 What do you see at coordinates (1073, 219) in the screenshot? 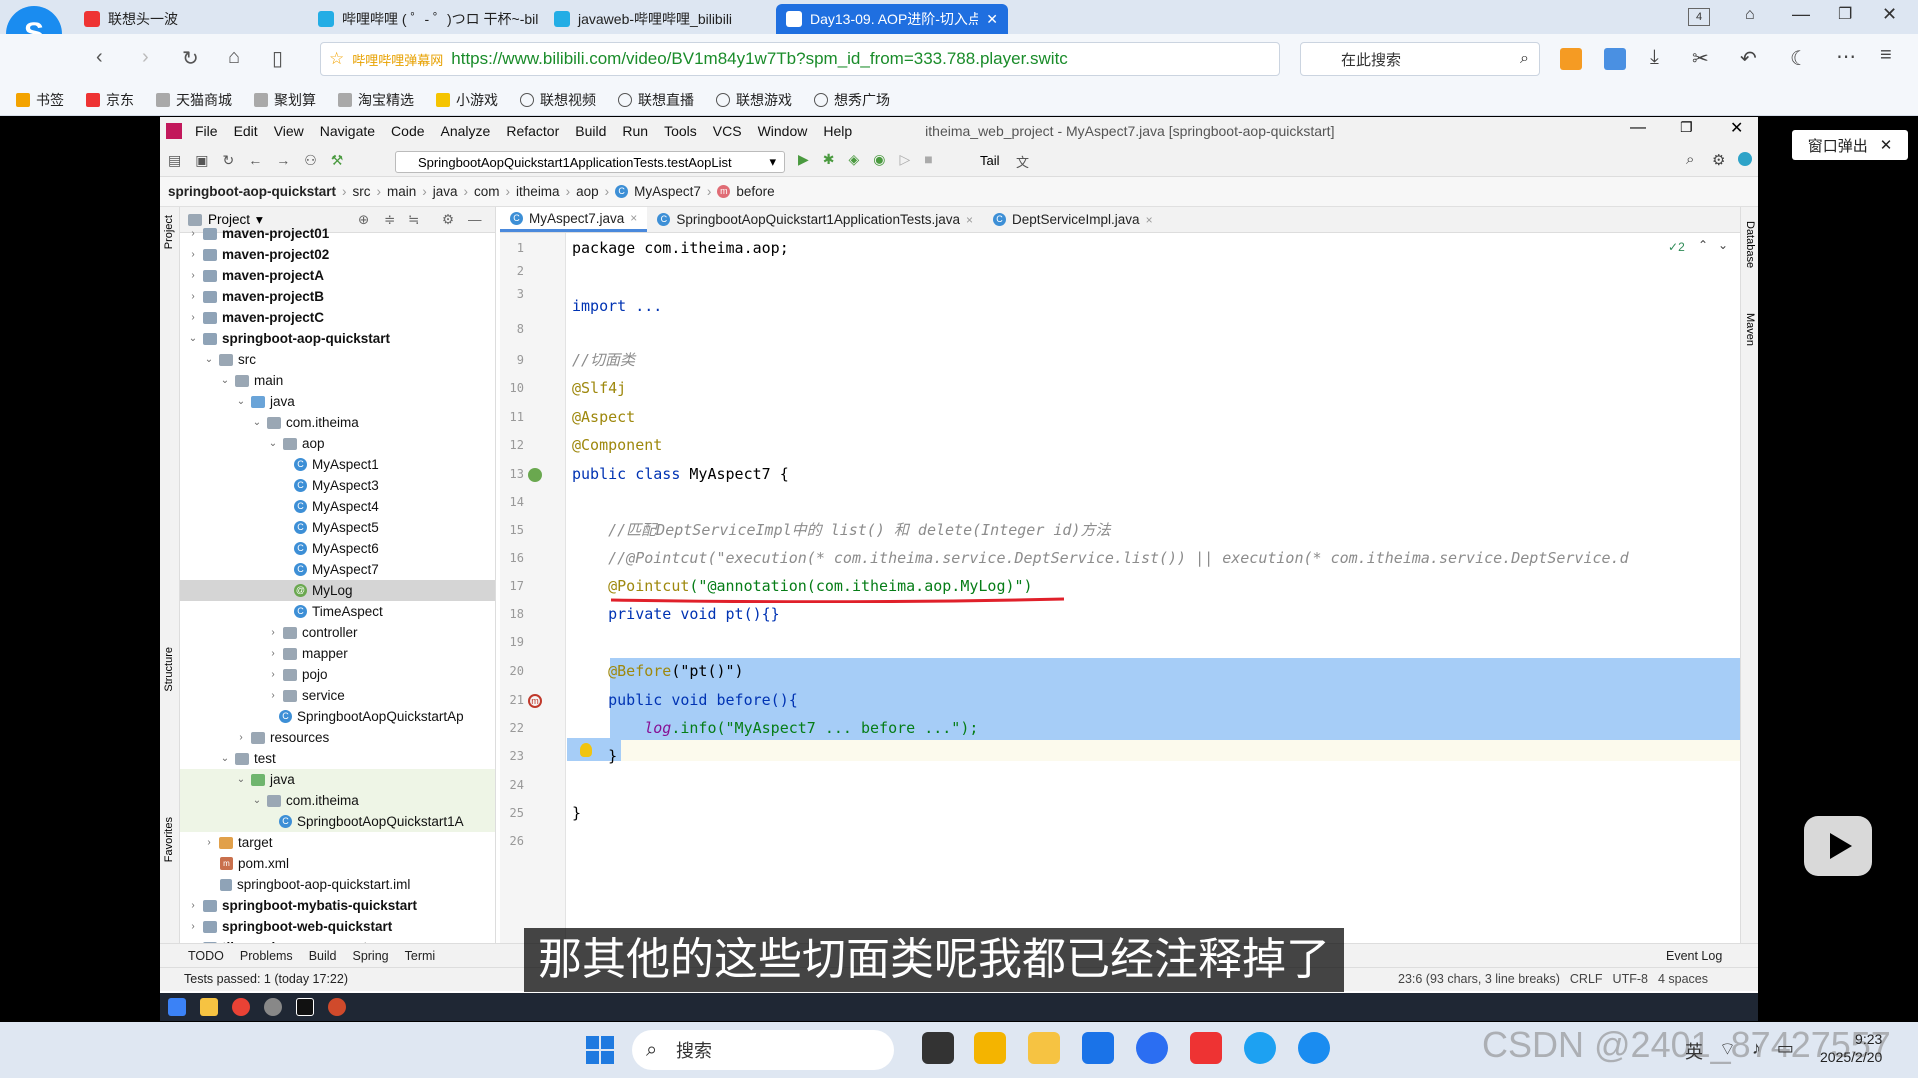
I see `editor-tab: C DeptServiceImpl.java ×` at bounding box center [1073, 219].